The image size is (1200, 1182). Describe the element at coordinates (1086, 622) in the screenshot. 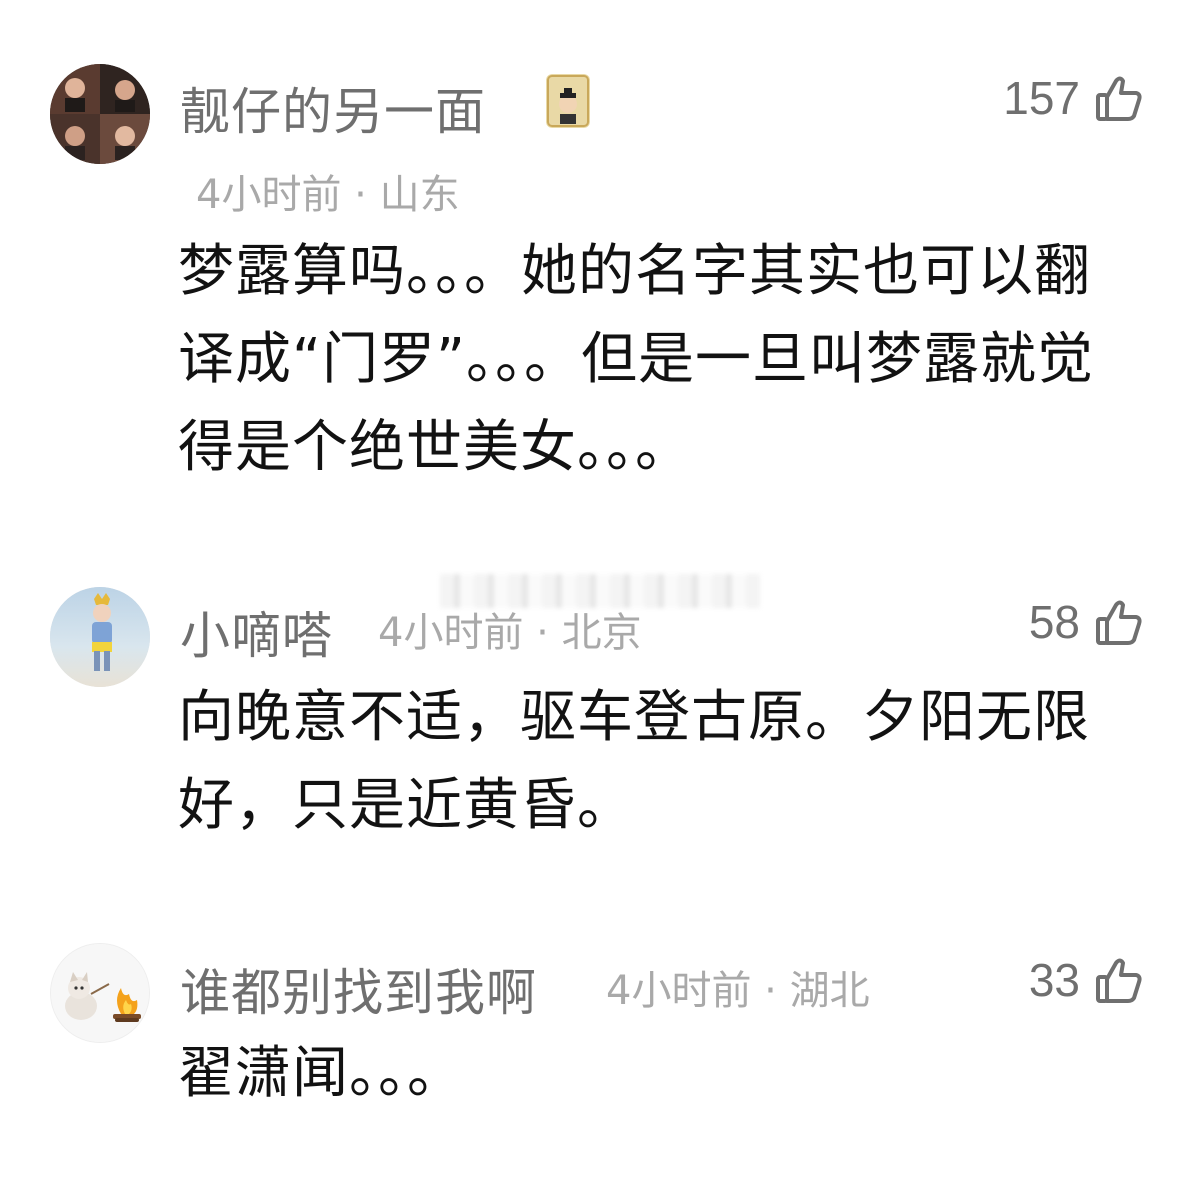

I see `like-button: 58` at that location.